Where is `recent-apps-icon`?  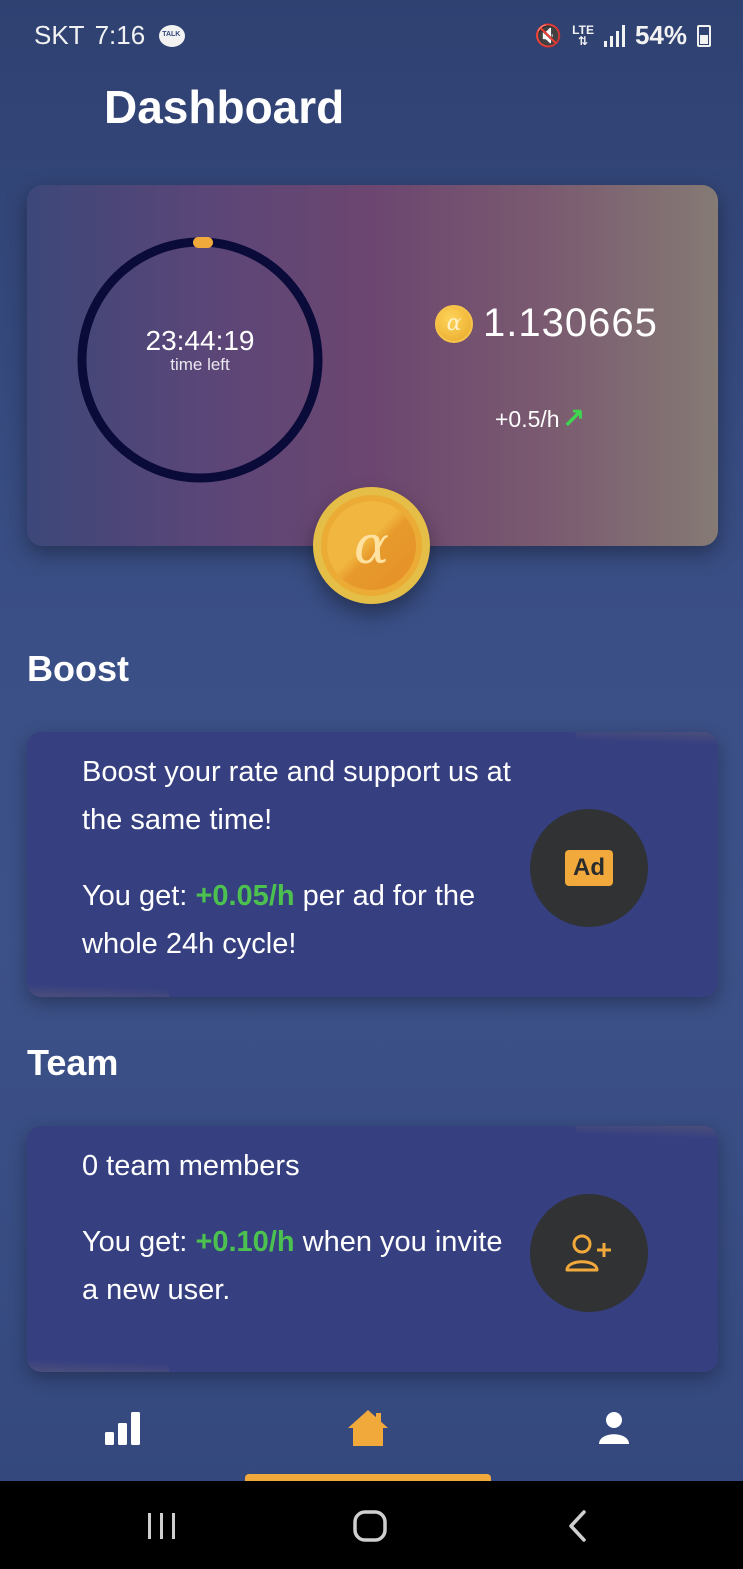
recent-apps-icon is located at coordinates (161, 1526).